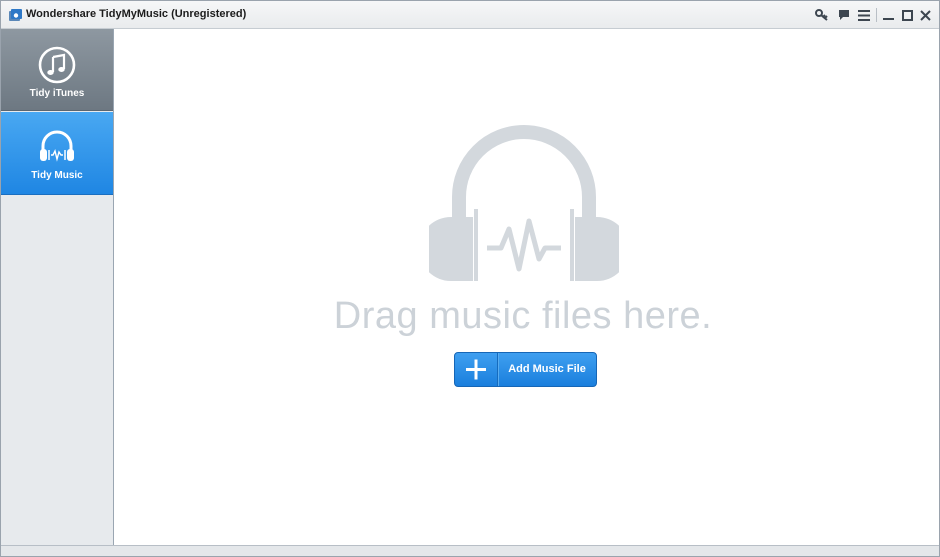 The width and height of the screenshot is (940, 557). I want to click on sidebar-item-tidy-music: Tidy Music, so click(57, 153).